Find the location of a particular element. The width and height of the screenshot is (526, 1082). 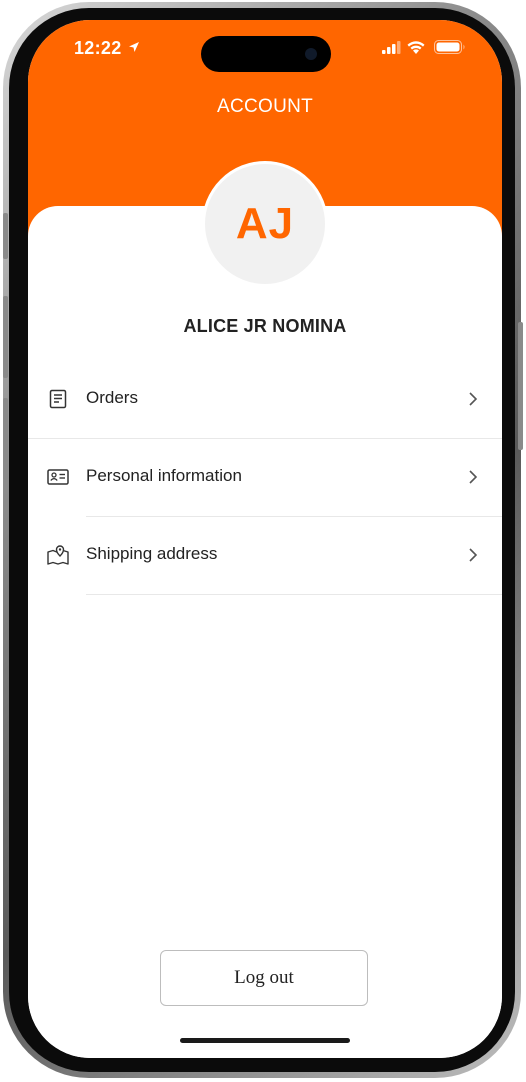

user-name: ALICE JR NOMINA is located at coordinates (265, 326).